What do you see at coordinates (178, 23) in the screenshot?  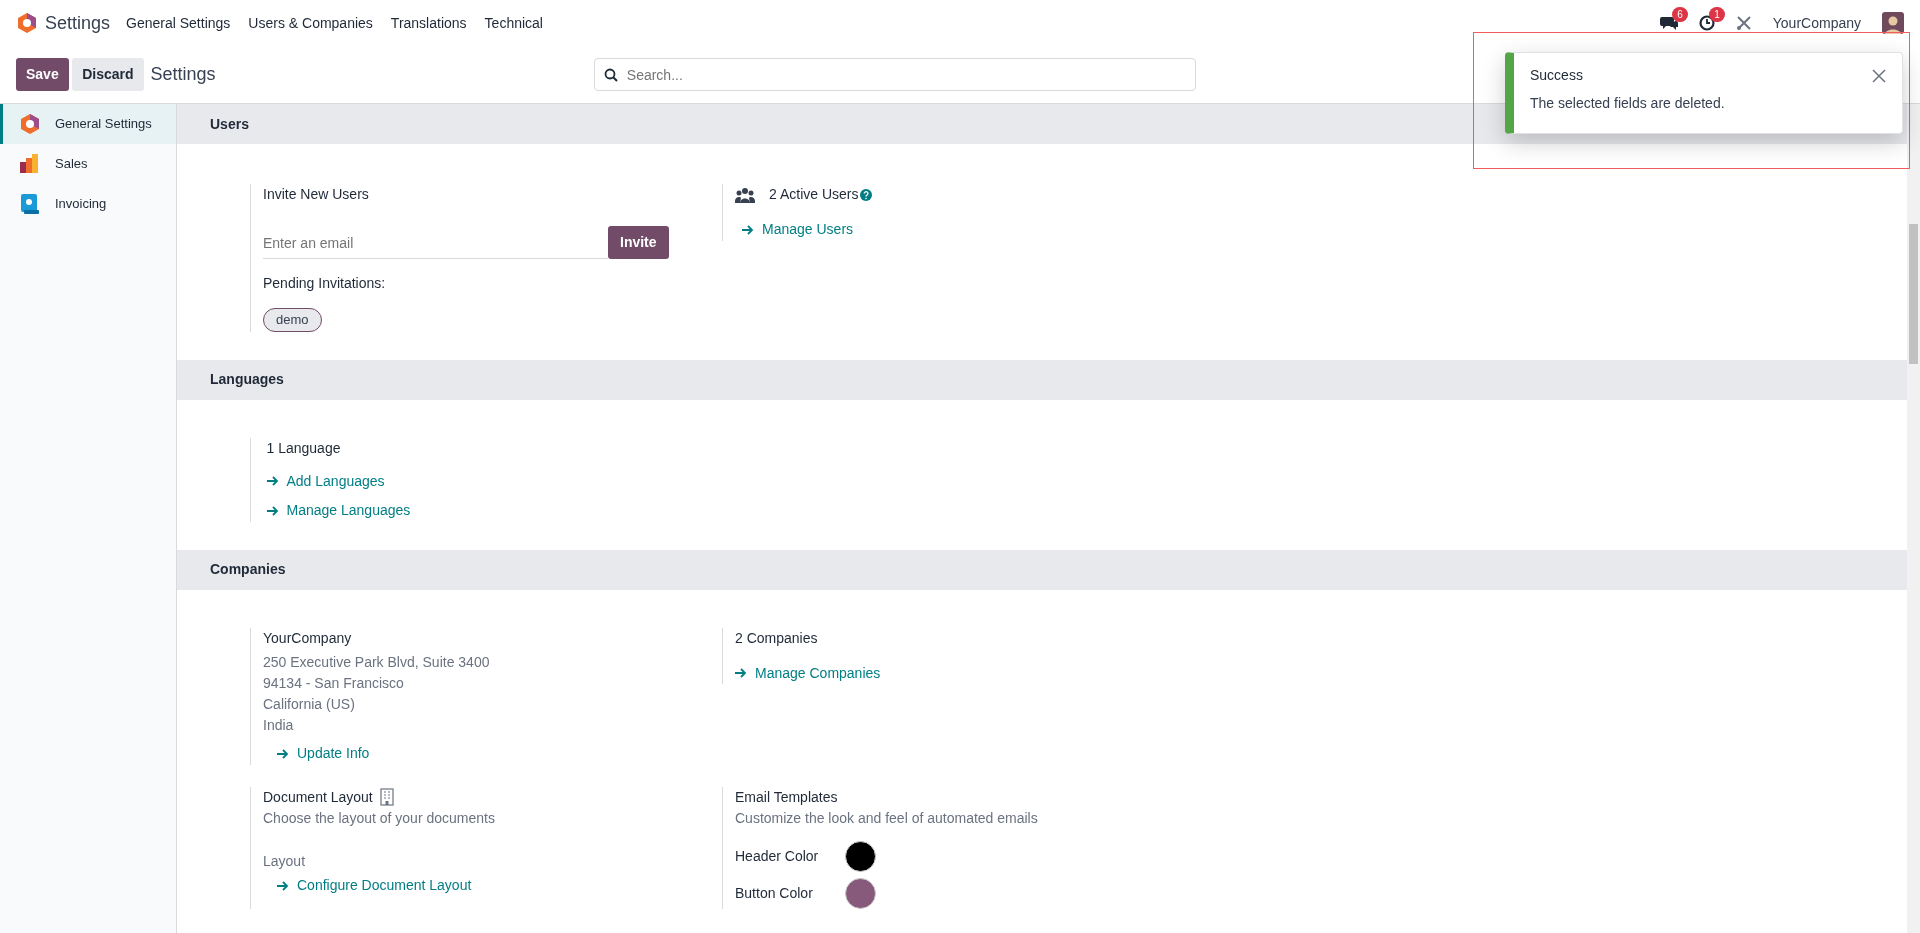 I see `menu-item: General Settings` at bounding box center [178, 23].